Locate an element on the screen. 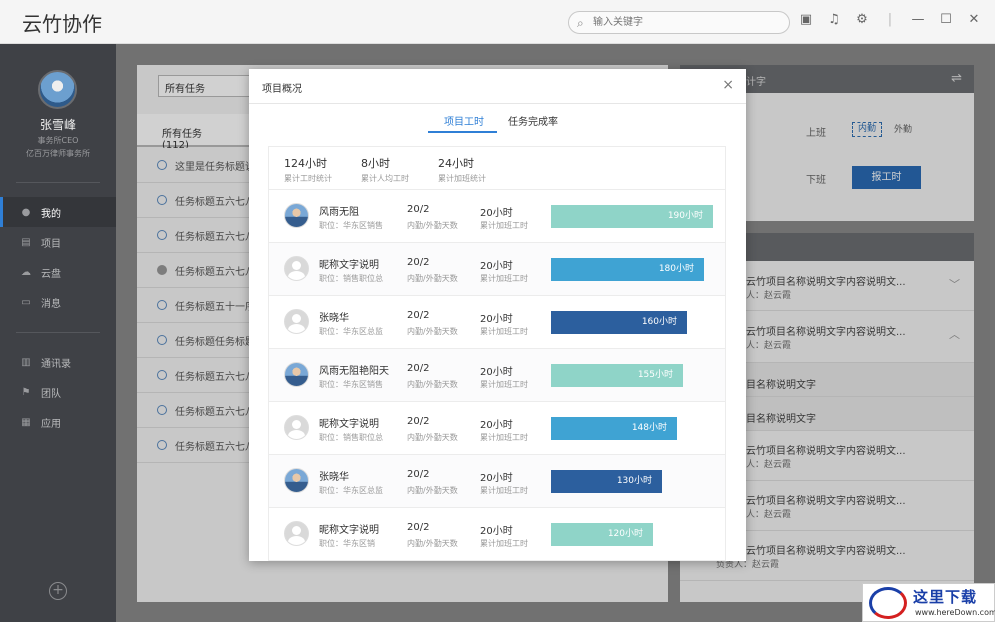  member-row: 风雨无阻 职位：华东区销售 20/2 内勤/外勤天数 20小时 累计加班工时 190小时 is located at coordinates (497, 216).